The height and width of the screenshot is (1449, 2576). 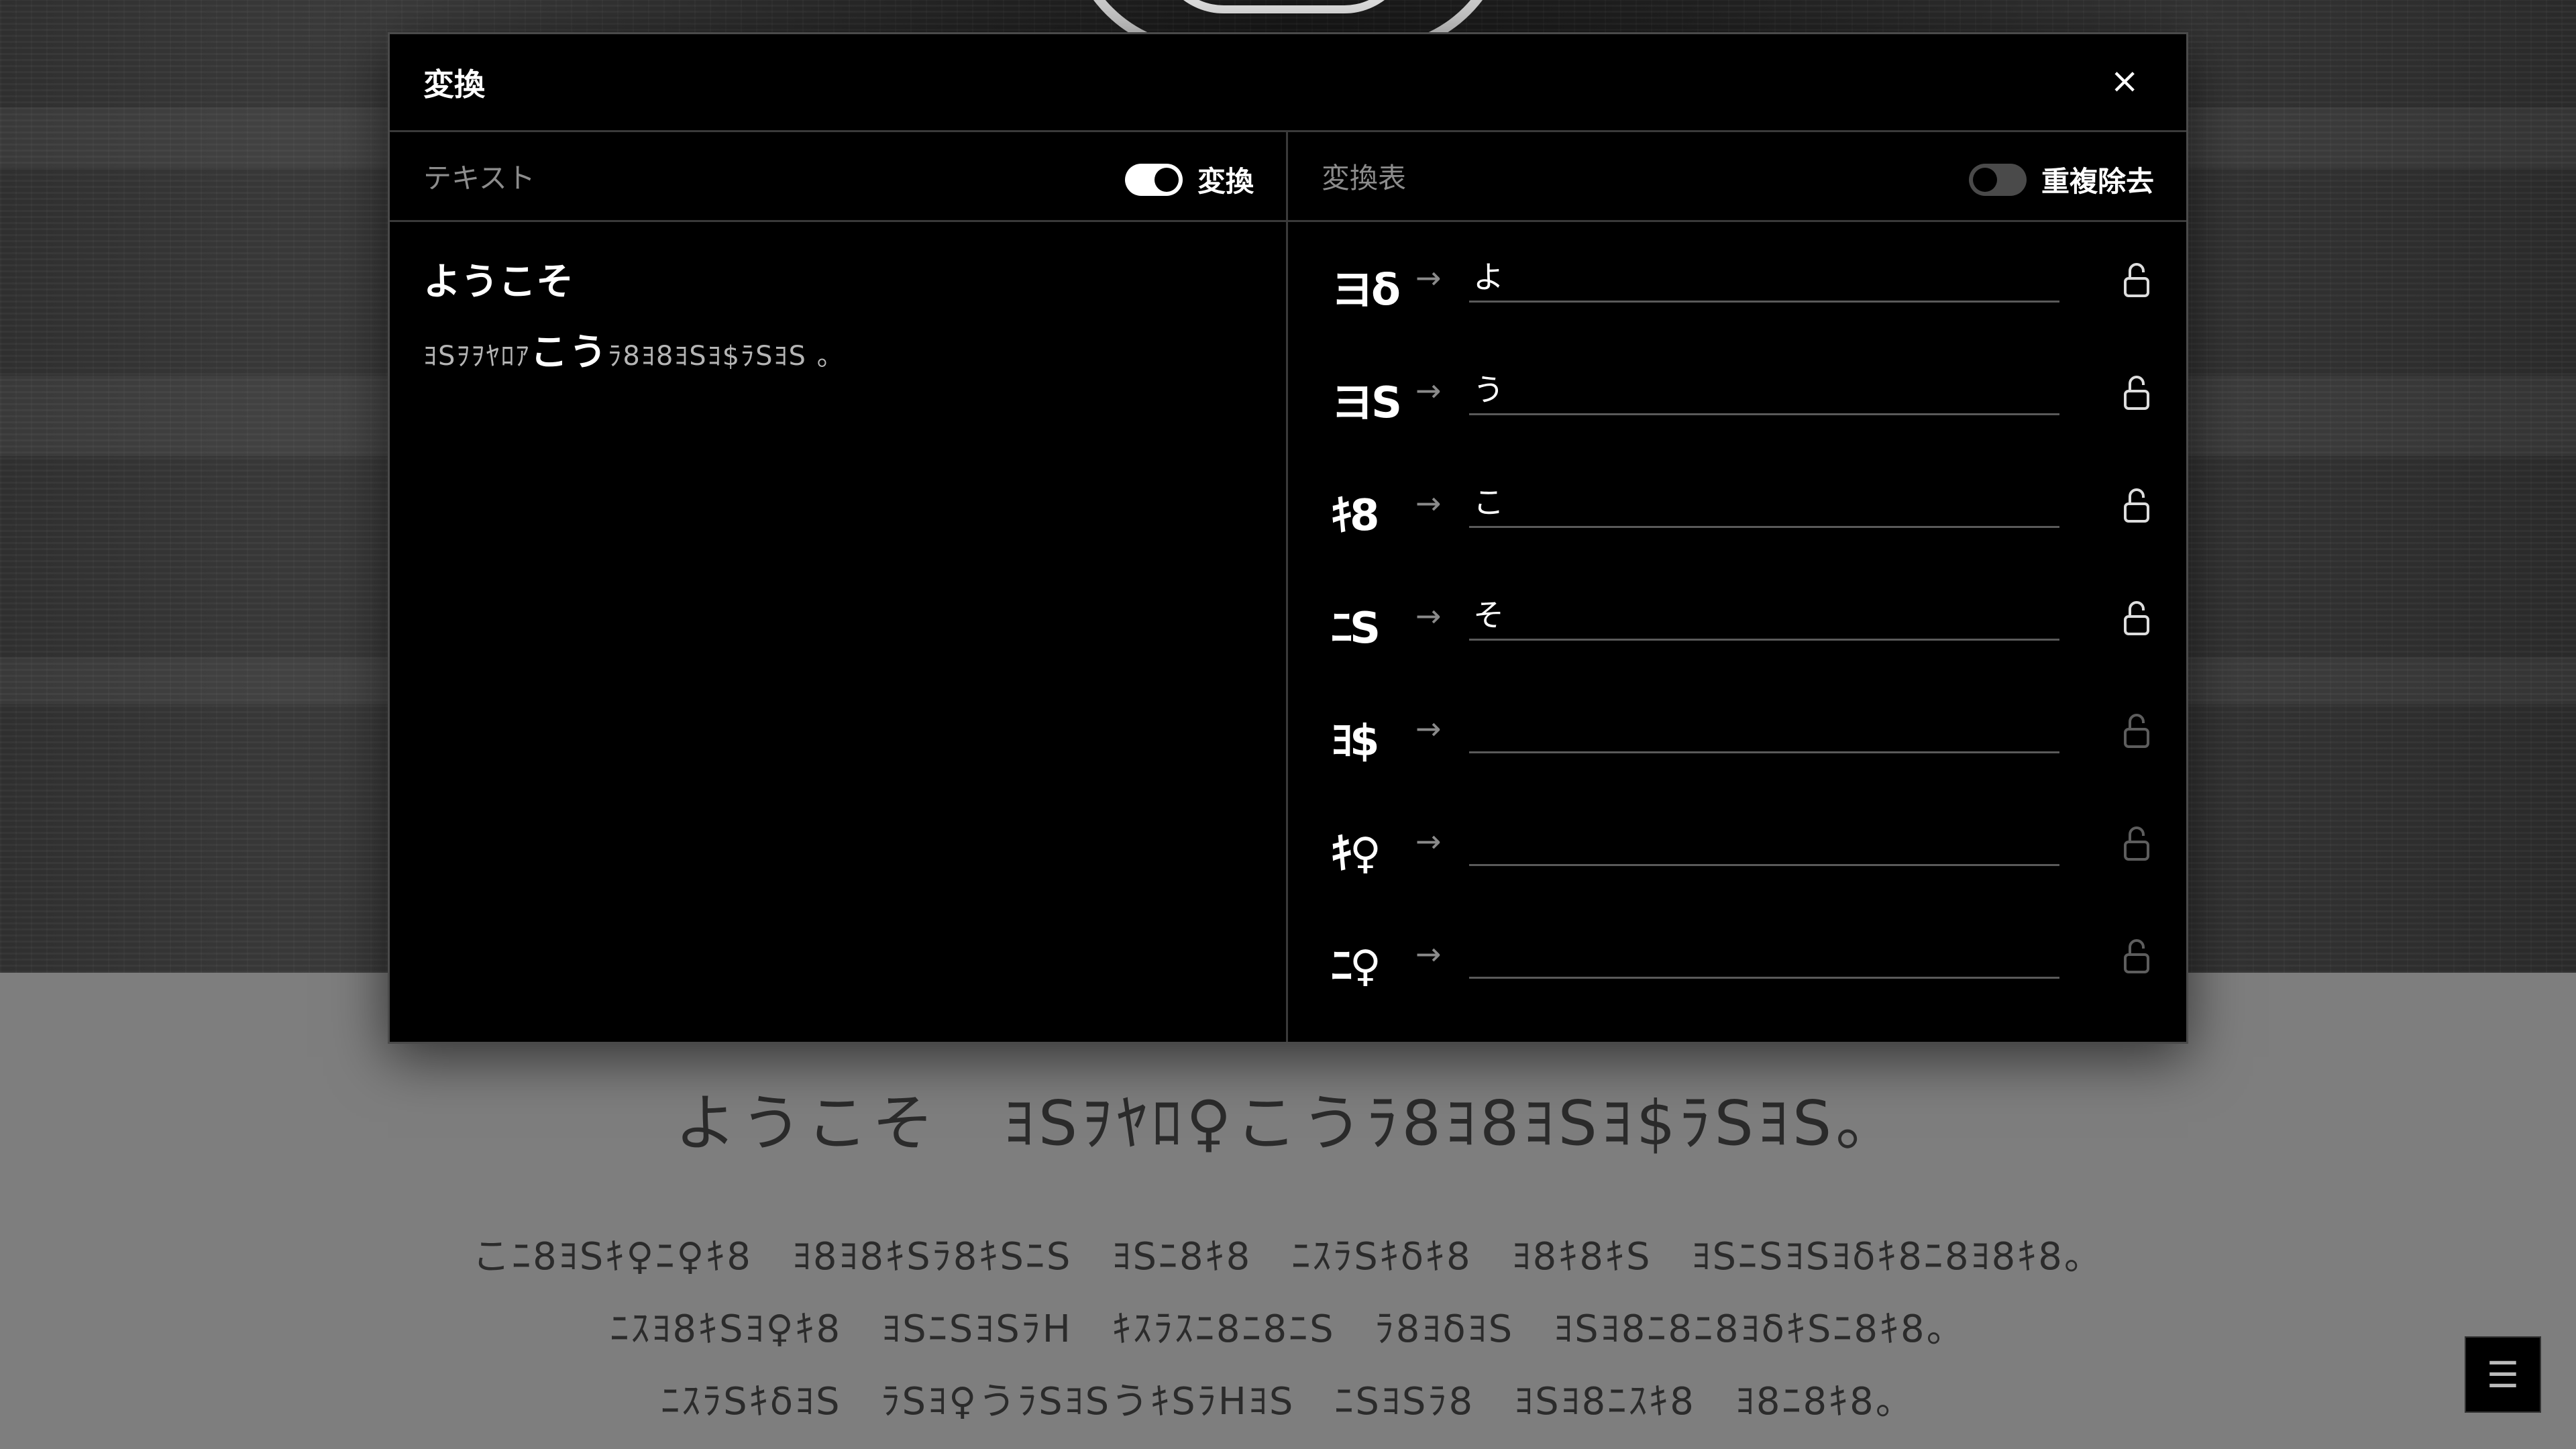 What do you see at coordinates (1997, 179) in the screenshot?
I see `dedupe-toggle` at bounding box center [1997, 179].